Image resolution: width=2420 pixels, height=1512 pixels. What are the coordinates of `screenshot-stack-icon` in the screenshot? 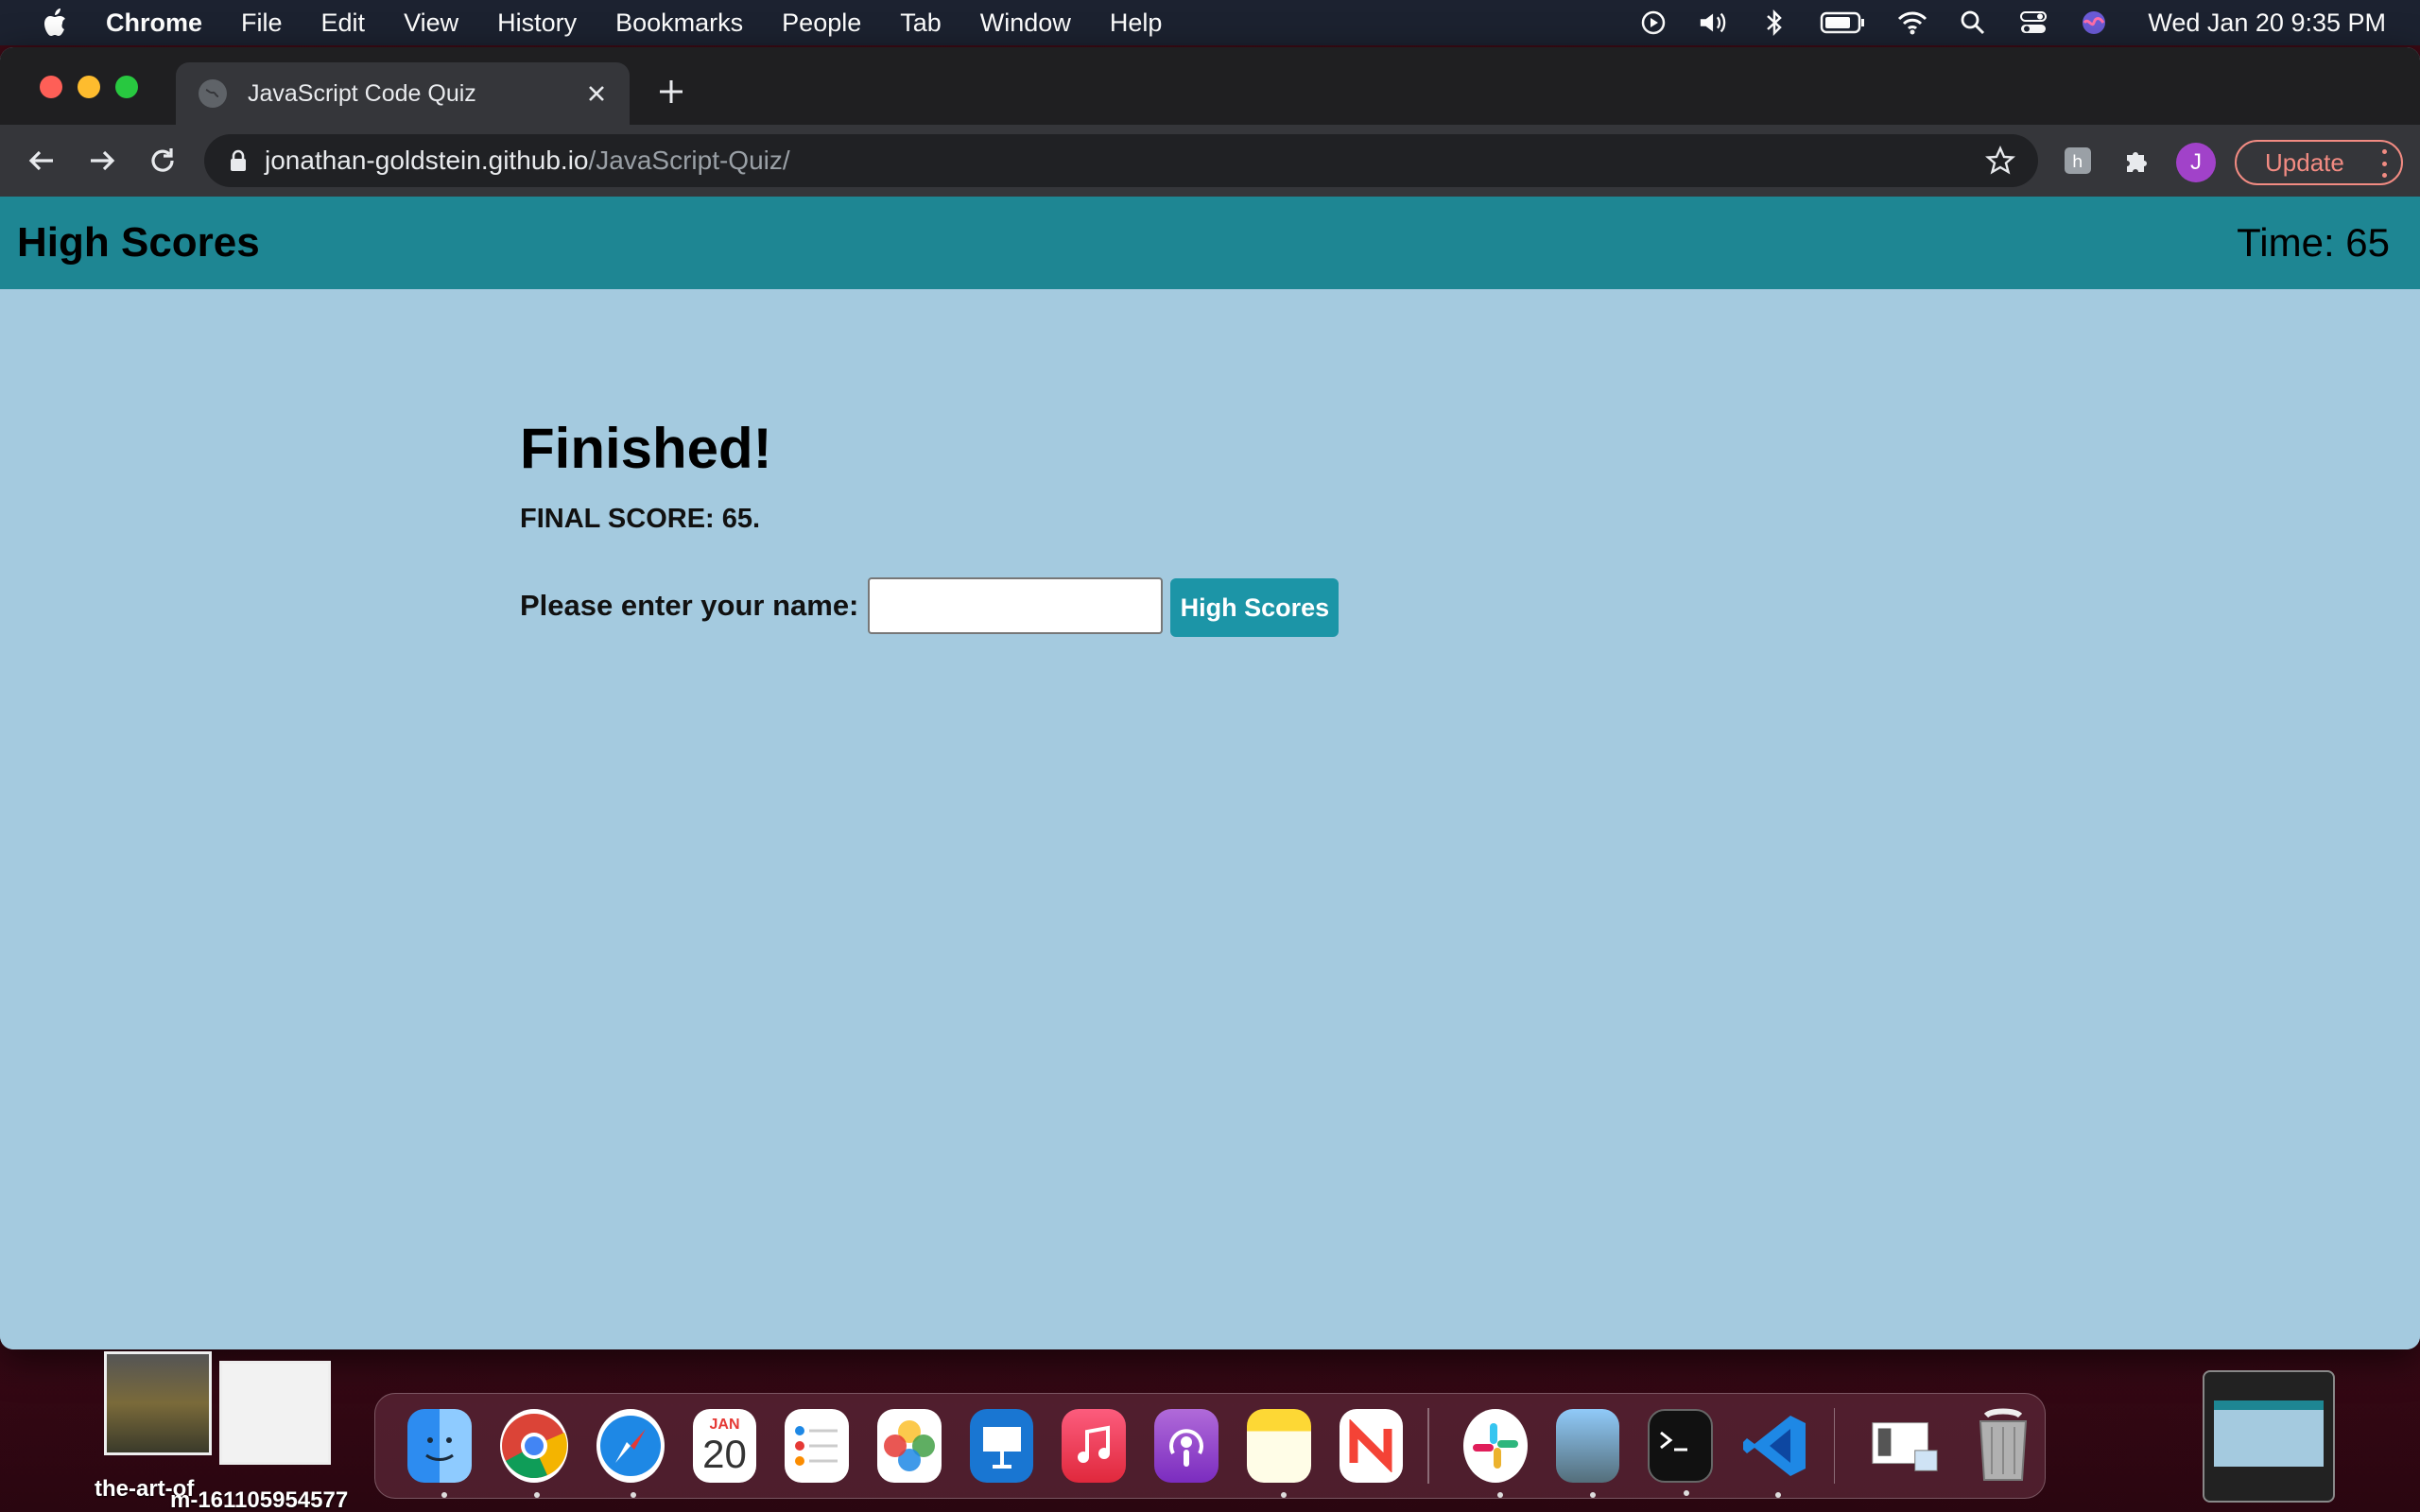 It's located at (1906, 1446).